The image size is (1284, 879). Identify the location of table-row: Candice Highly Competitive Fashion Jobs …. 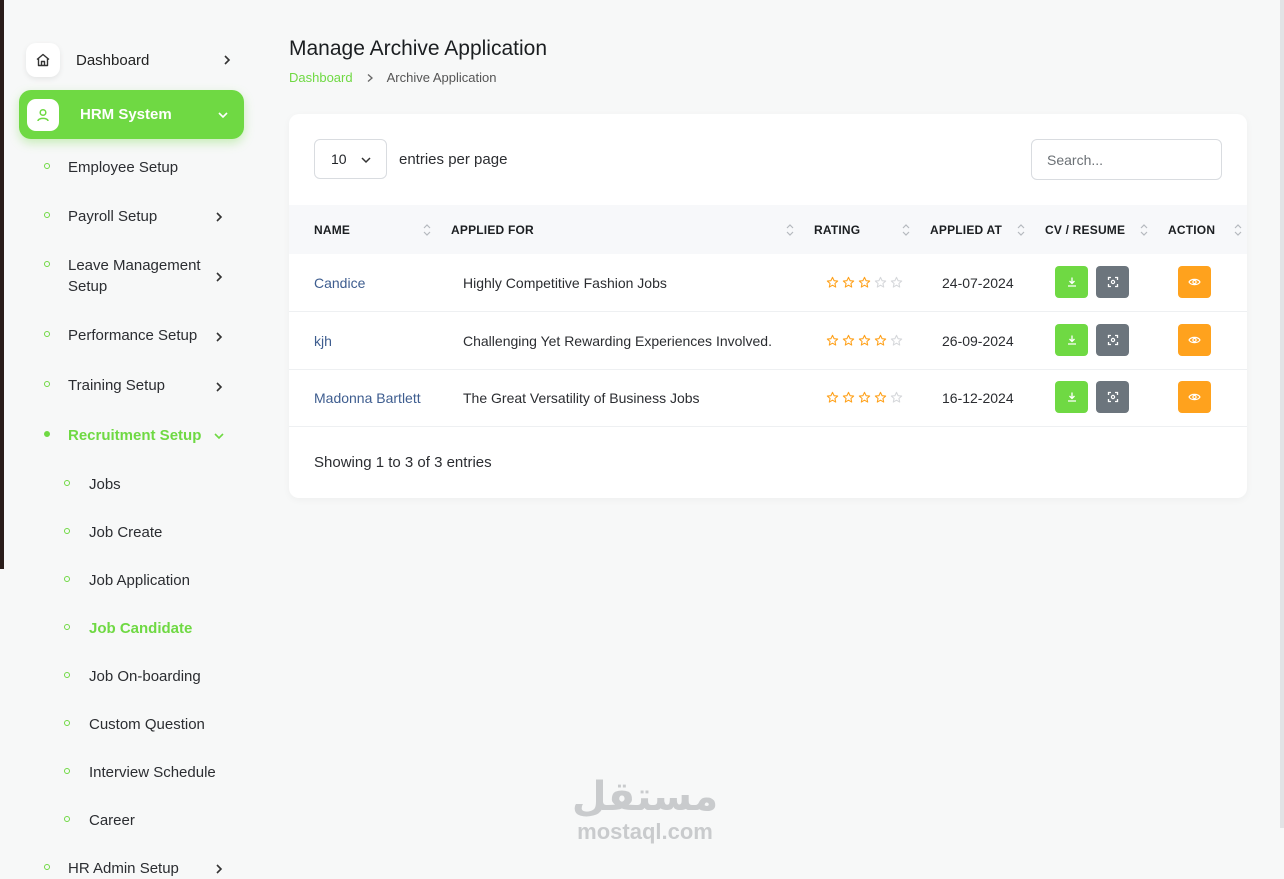
(768, 283).